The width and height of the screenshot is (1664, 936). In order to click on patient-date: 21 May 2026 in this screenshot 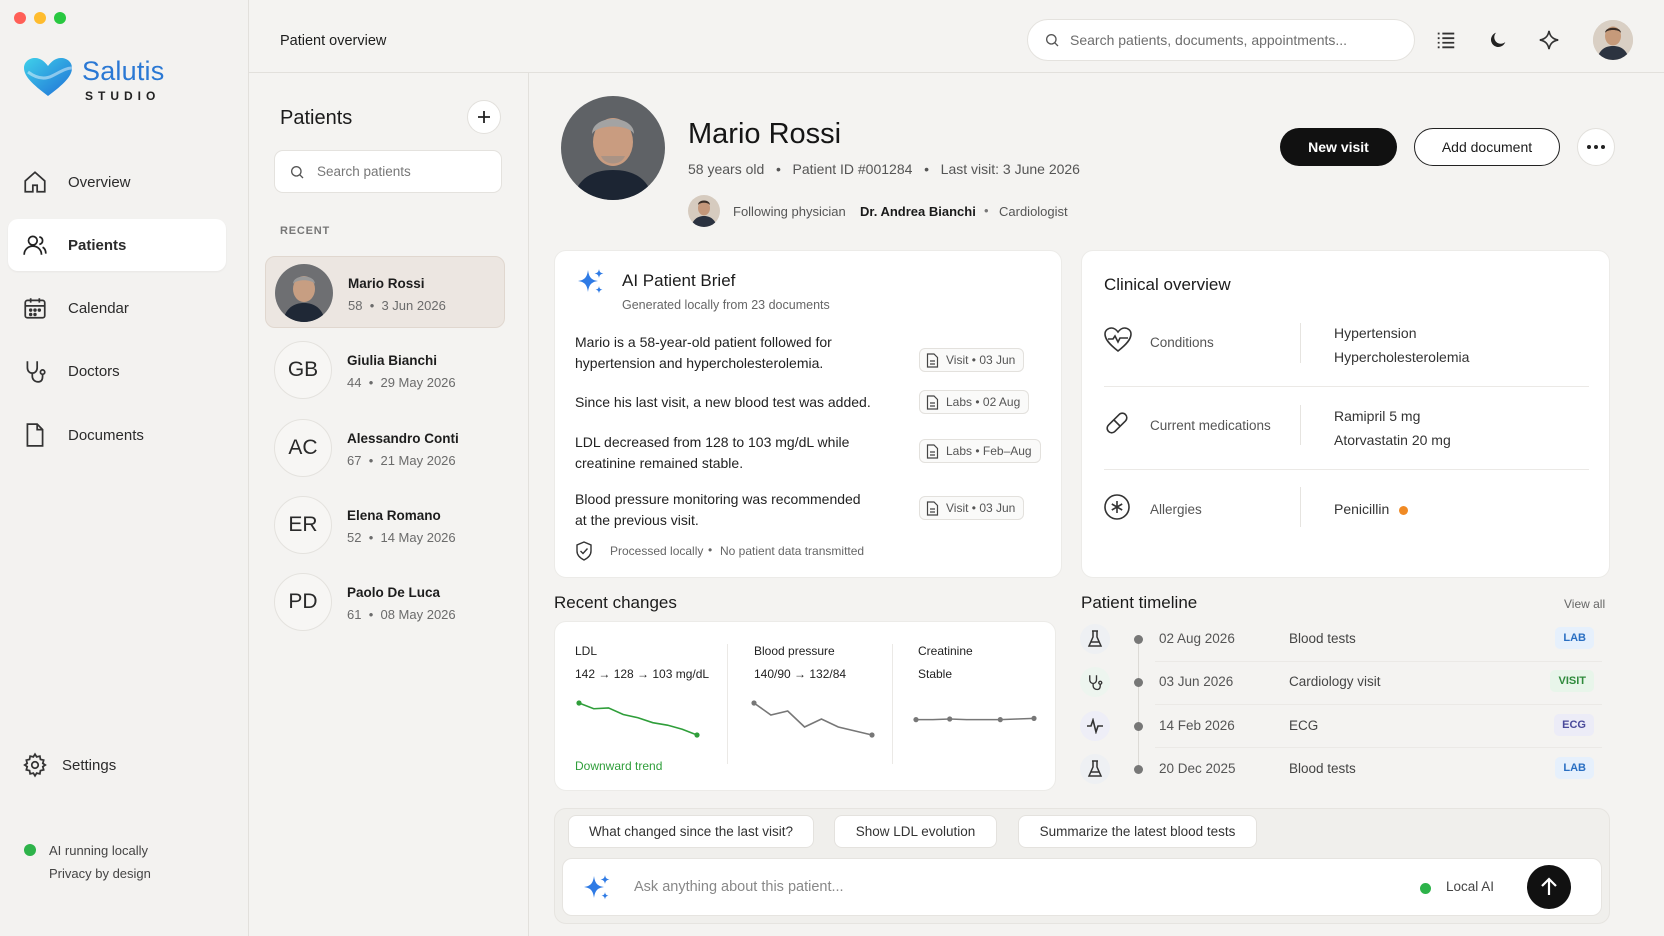, I will do `click(418, 460)`.